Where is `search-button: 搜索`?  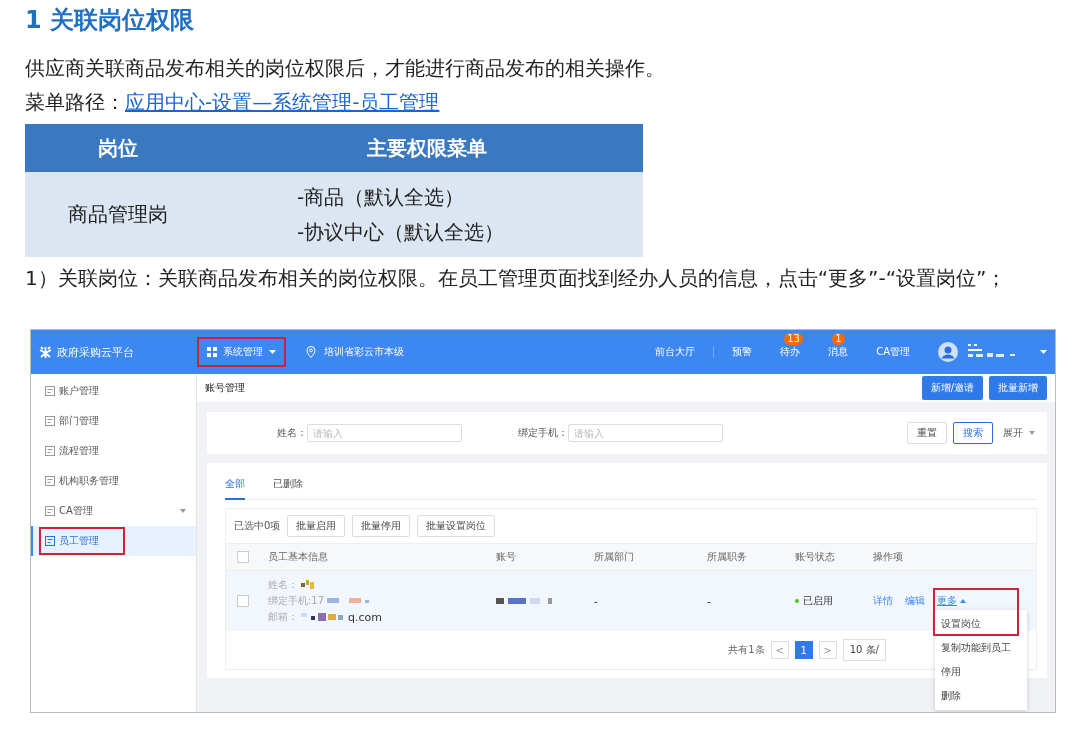 search-button: 搜索 is located at coordinates (973, 433).